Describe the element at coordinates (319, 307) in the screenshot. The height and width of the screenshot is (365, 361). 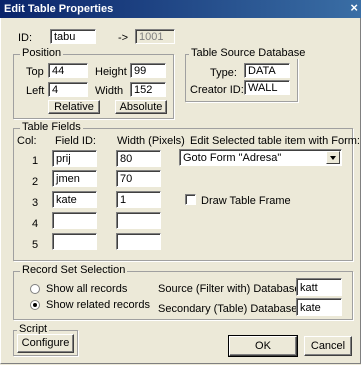
I see `secondary-field-input: kate` at that location.